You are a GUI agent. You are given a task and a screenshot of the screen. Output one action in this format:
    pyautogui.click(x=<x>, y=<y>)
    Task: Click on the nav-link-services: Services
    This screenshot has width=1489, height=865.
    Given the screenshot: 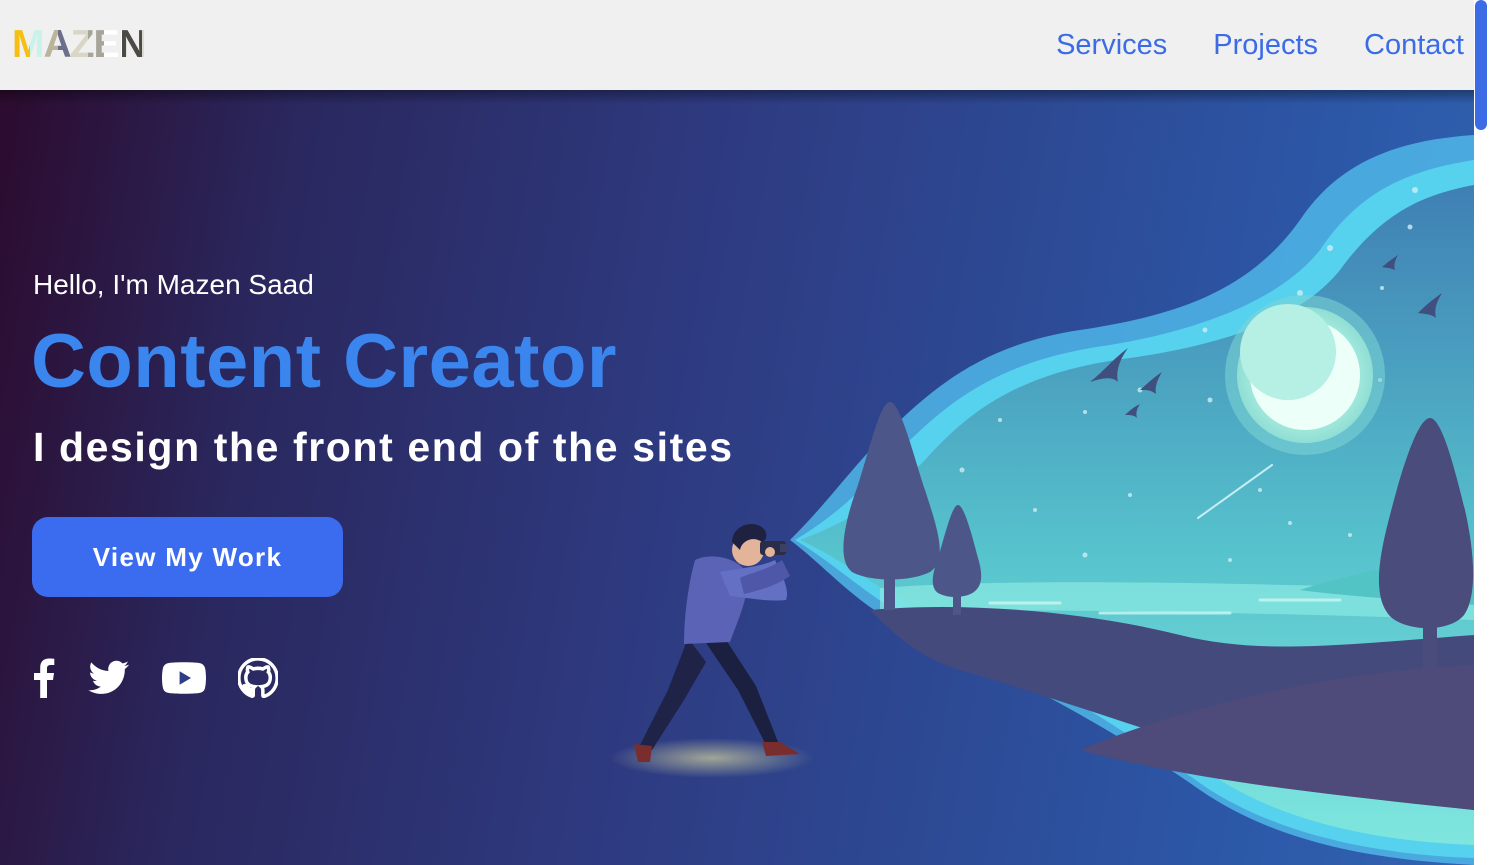 What is the action you would take?
    pyautogui.click(x=1111, y=45)
    